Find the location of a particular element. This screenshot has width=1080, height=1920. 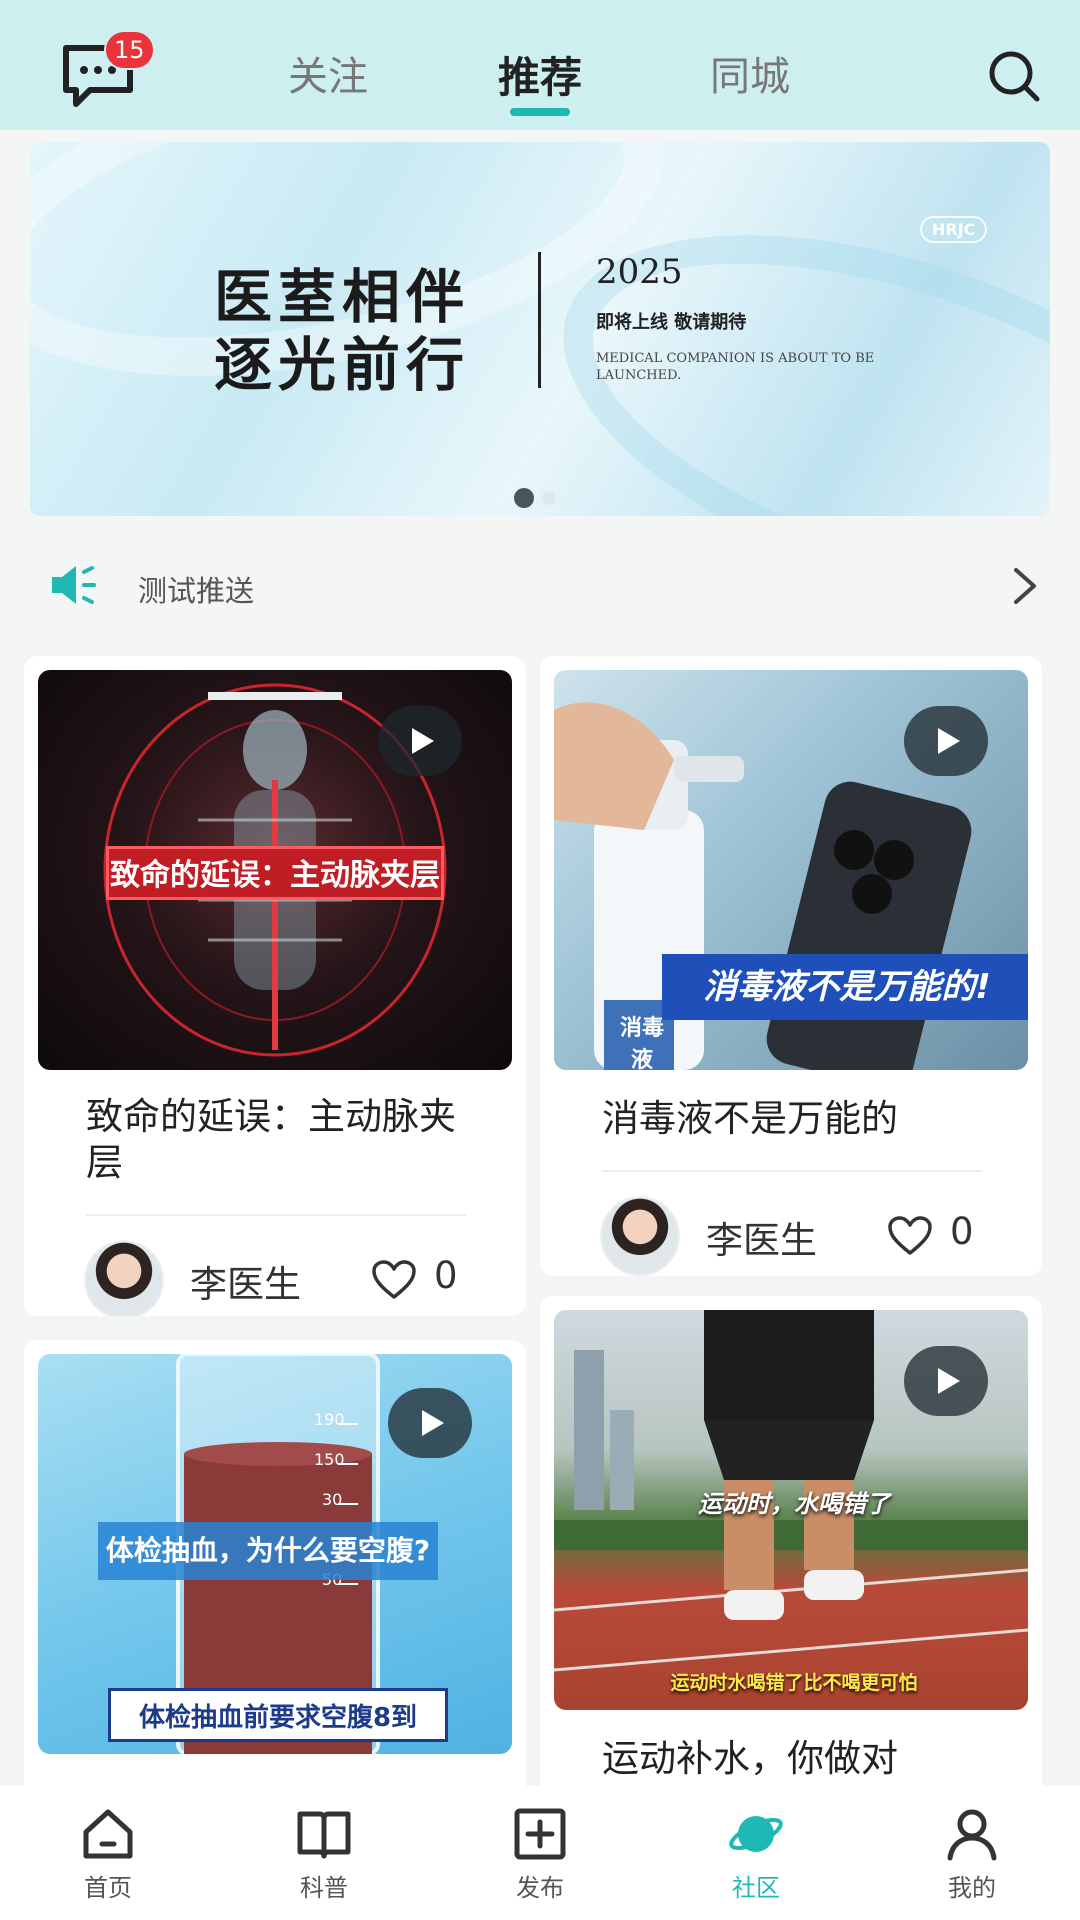

notice-text: 测试推送 is located at coordinates (196, 591).